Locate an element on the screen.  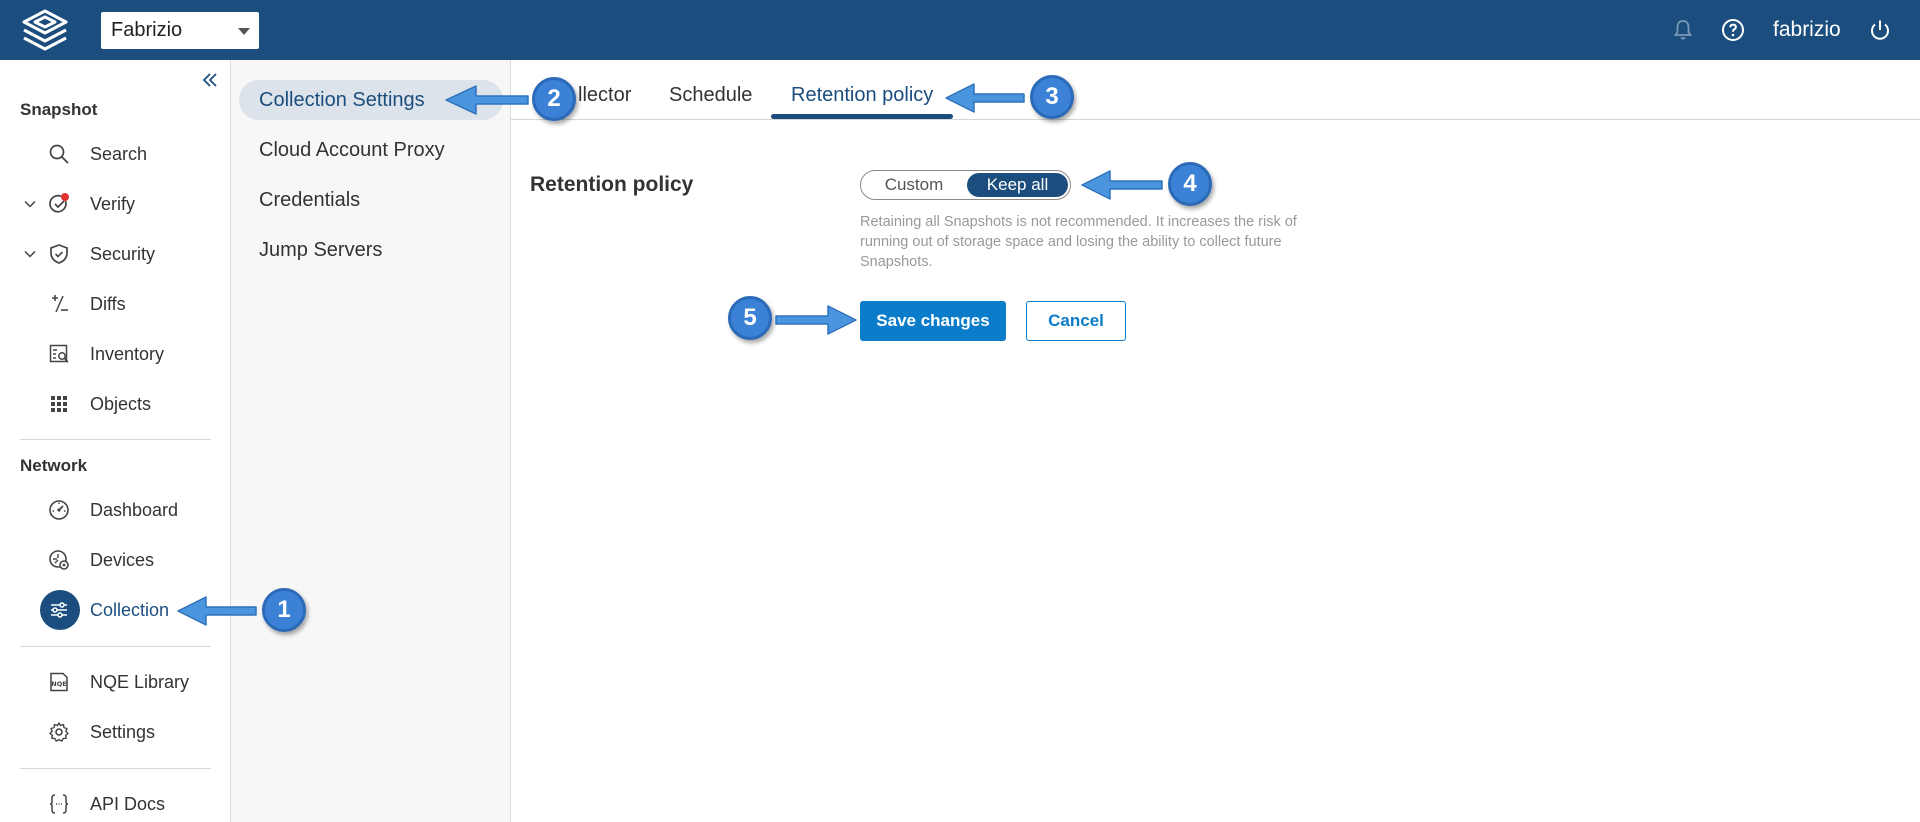
app-logo-icon is located at coordinates (45, 30).